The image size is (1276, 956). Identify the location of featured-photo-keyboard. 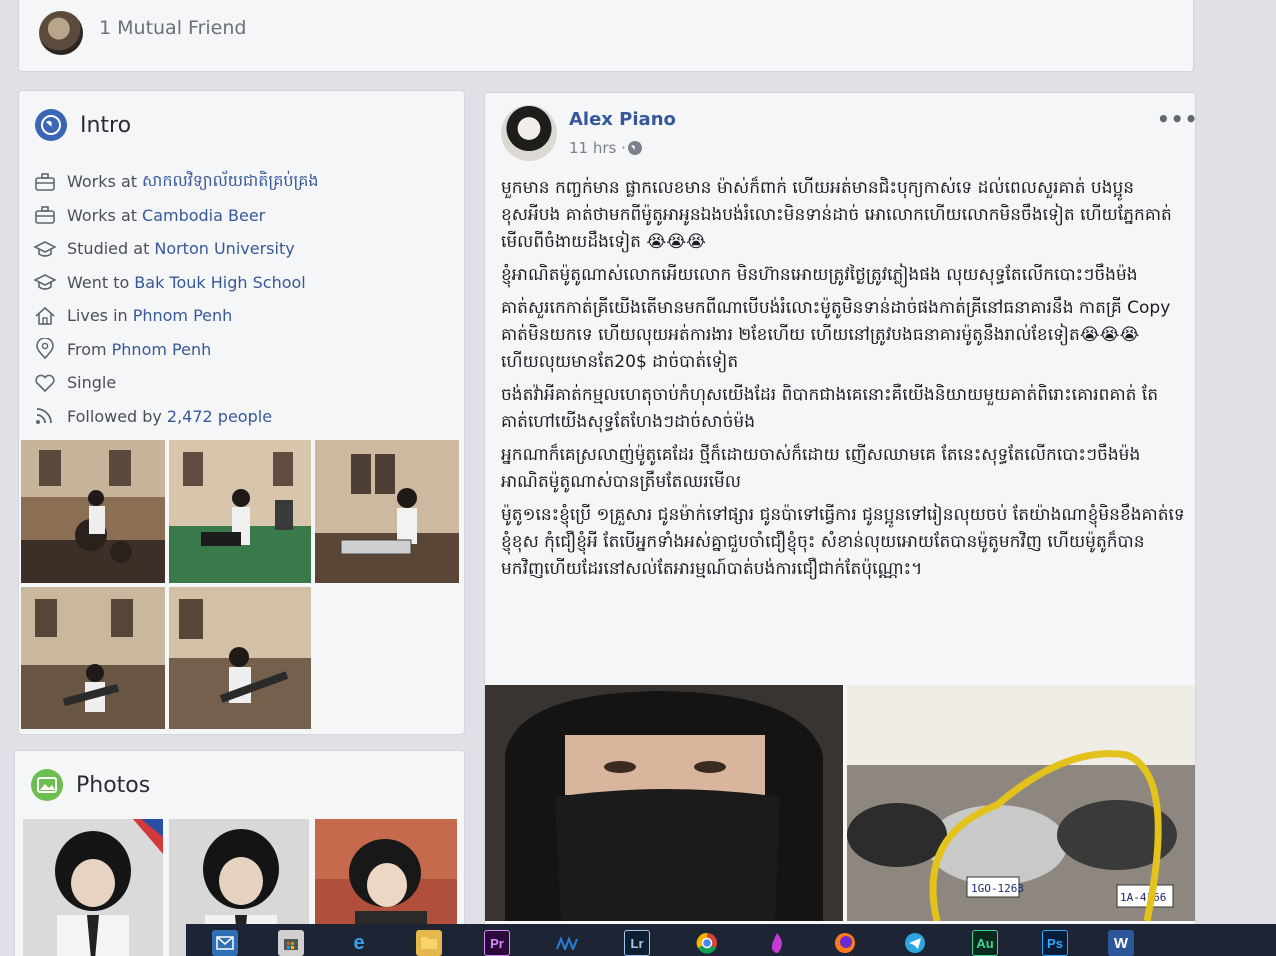
(387, 511).